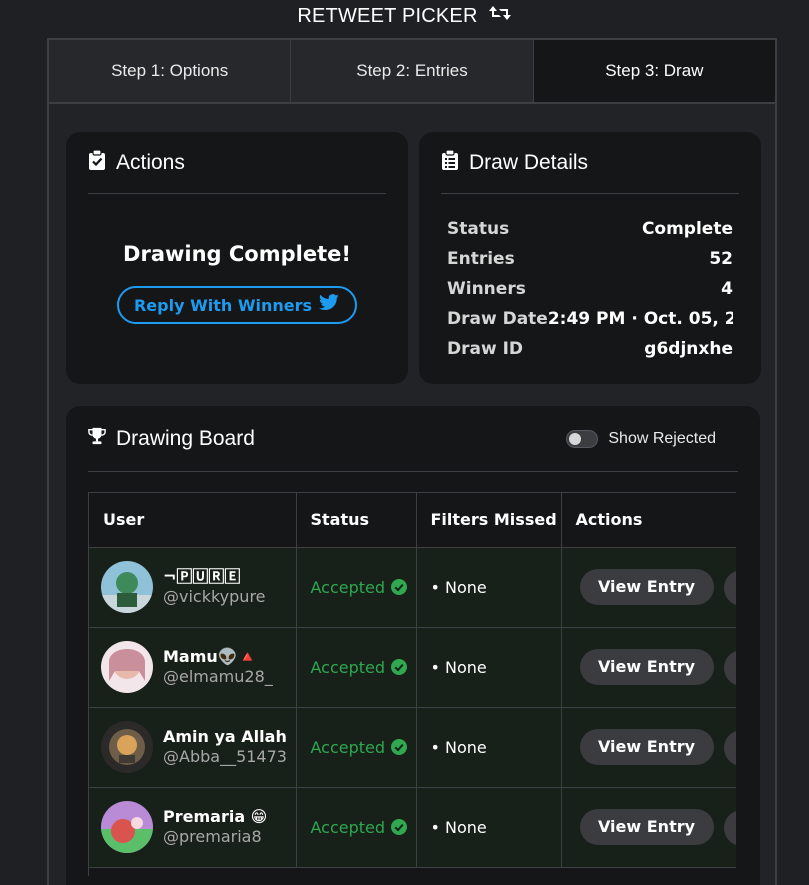  I want to click on detail-value: 4, so click(727, 289).